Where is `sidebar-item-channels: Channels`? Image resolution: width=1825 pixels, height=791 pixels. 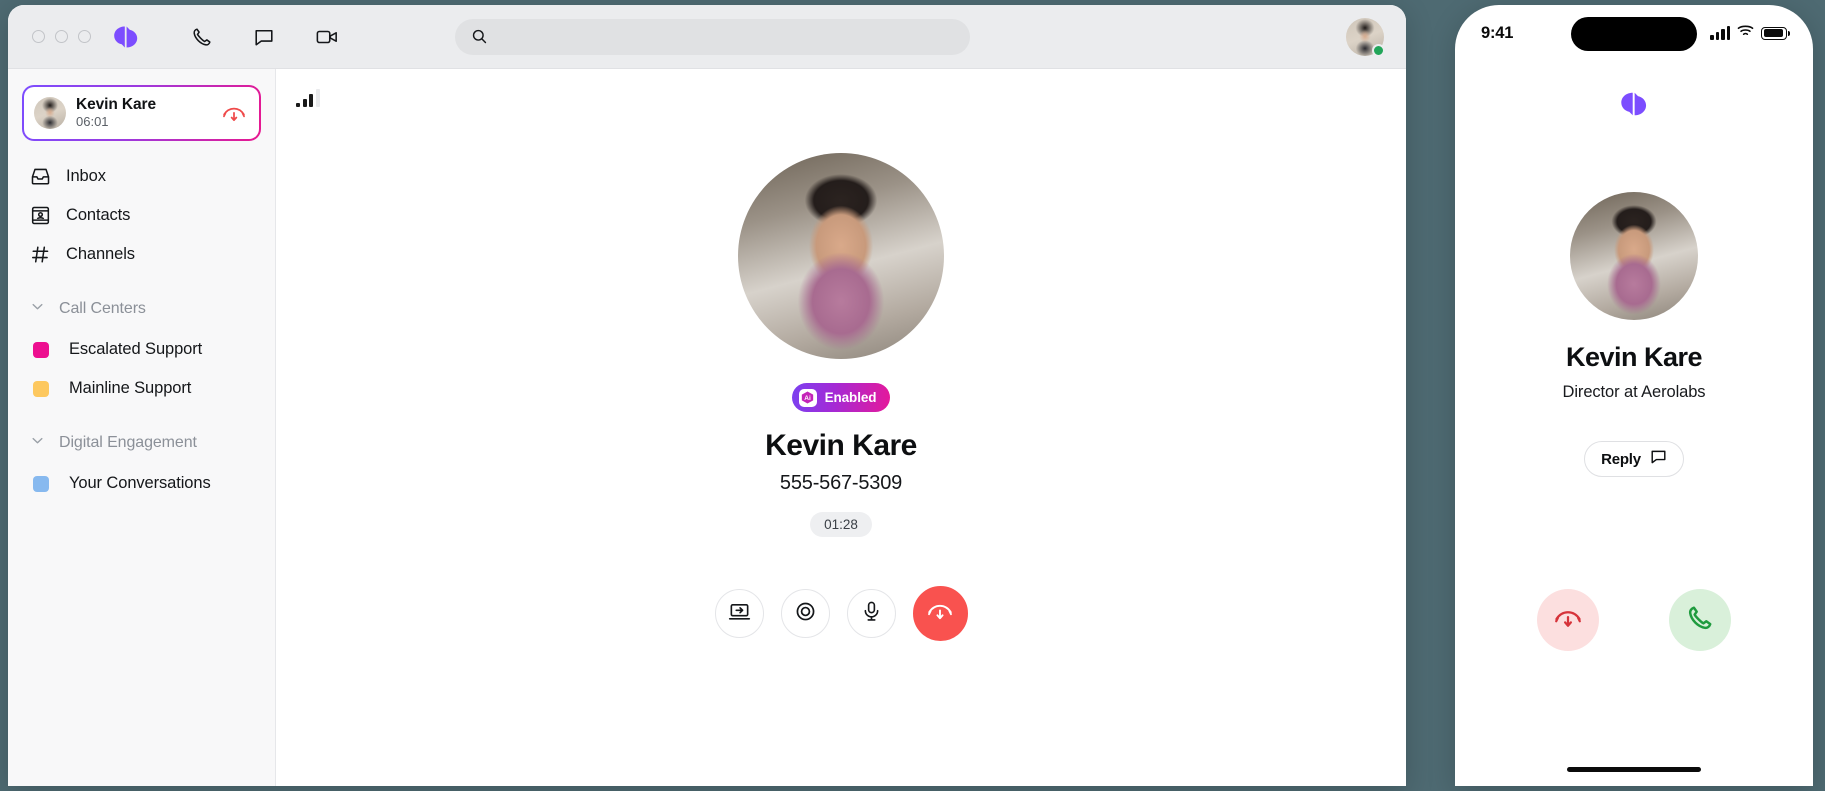 sidebar-item-channels: Channels is located at coordinates (141, 254).